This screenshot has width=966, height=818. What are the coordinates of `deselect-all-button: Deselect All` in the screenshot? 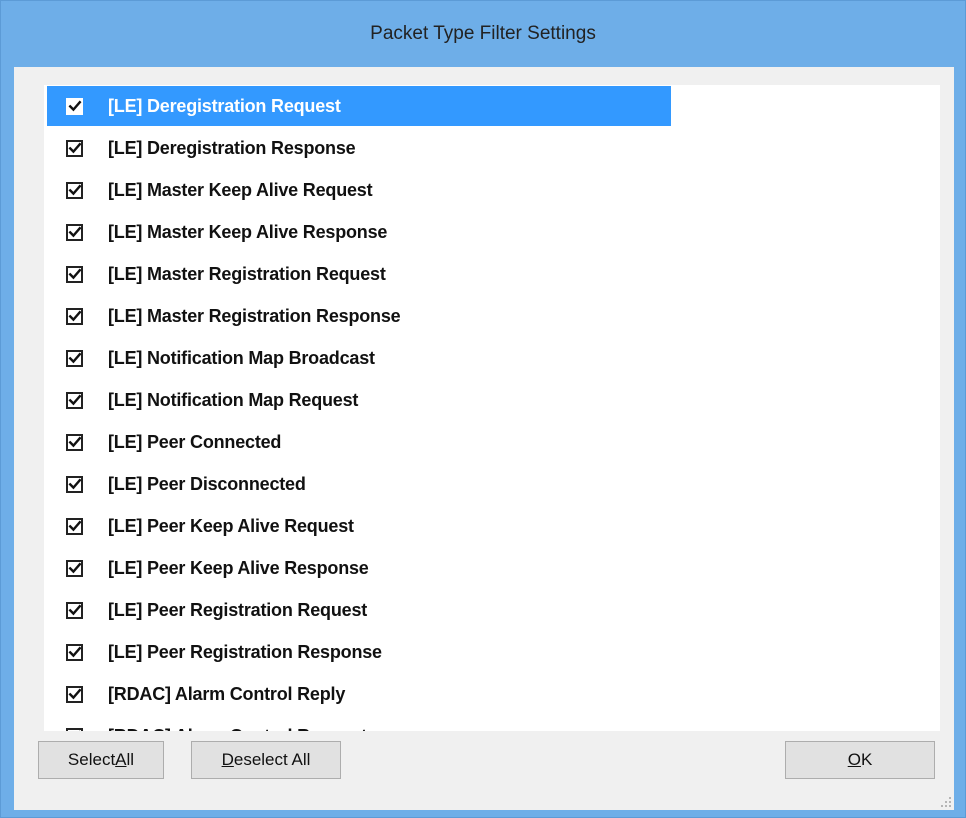 It's located at (266, 760).